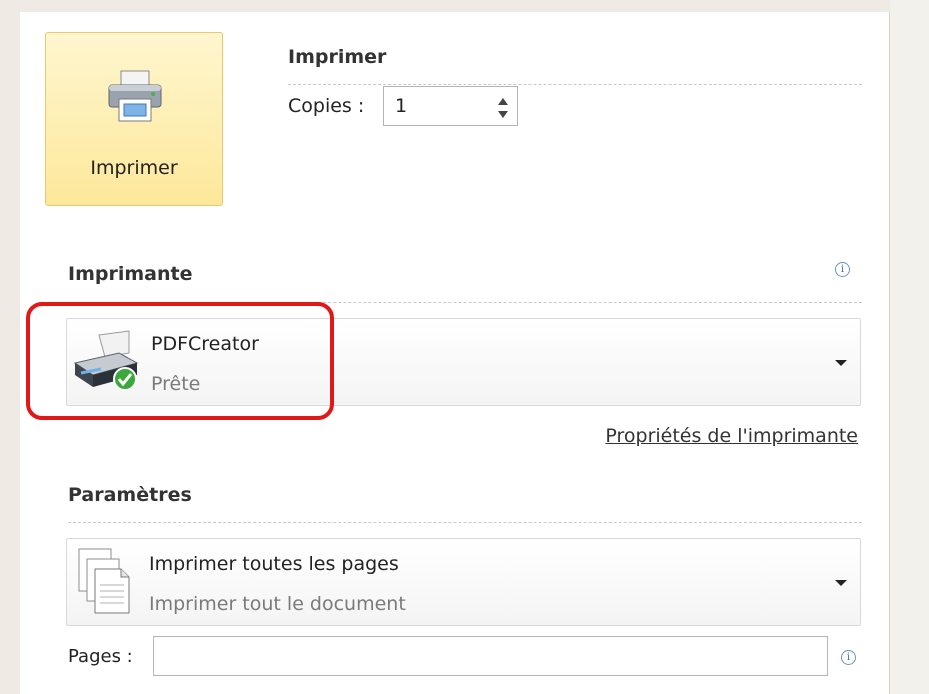 This screenshot has height=694, width=929. Describe the element at coordinates (135, 96) in the screenshot. I see `printer-icon` at that location.